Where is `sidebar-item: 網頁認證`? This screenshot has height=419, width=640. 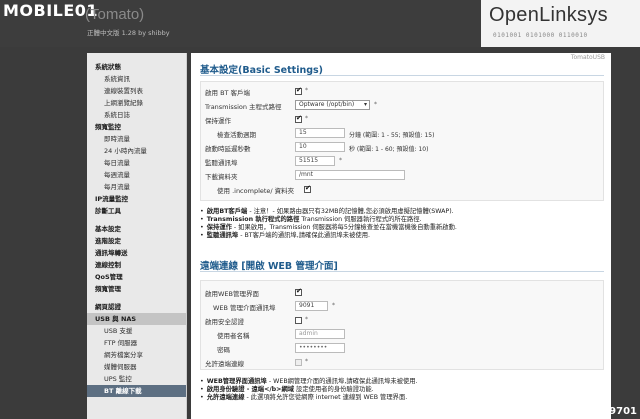 sidebar-item: 網頁認證 is located at coordinates (136, 307).